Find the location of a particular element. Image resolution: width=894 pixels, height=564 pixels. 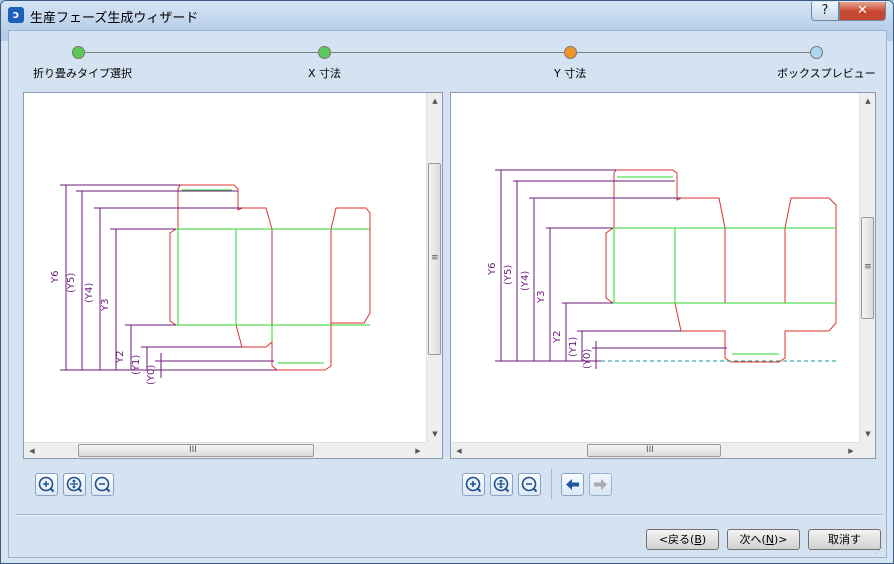

next-button: 次へ(N)> is located at coordinates (763, 539).